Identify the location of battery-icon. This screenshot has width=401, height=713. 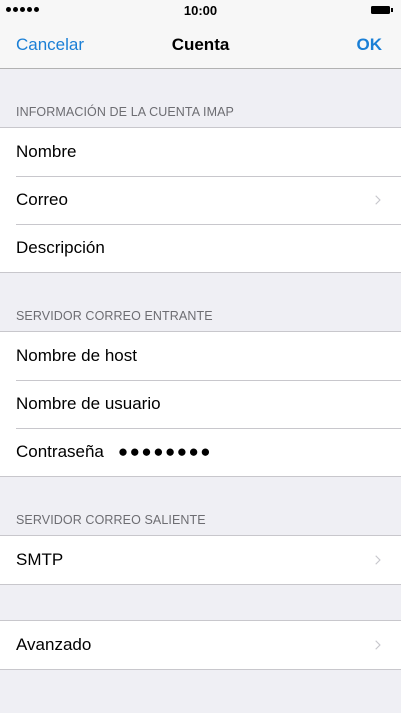
(382, 10).